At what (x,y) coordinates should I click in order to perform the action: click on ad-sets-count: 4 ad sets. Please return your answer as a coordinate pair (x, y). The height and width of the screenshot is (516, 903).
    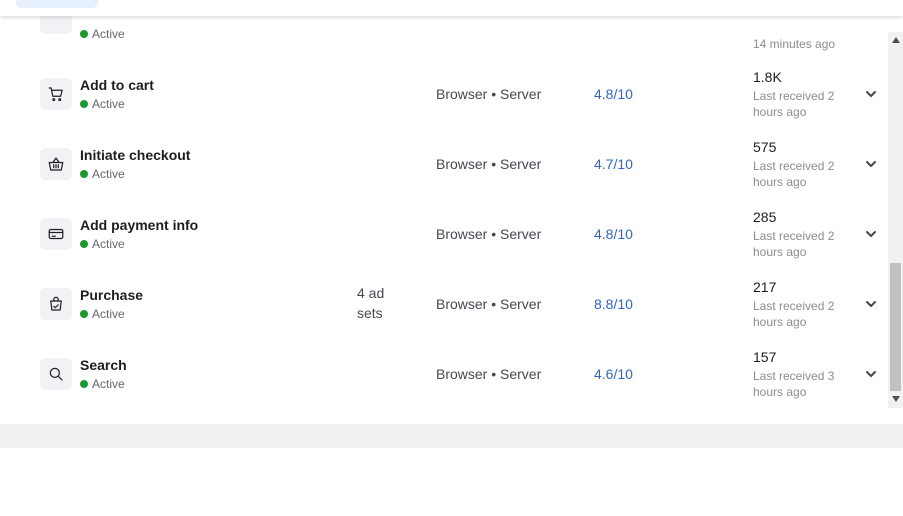
    Looking at the image, I should click on (382, 303).